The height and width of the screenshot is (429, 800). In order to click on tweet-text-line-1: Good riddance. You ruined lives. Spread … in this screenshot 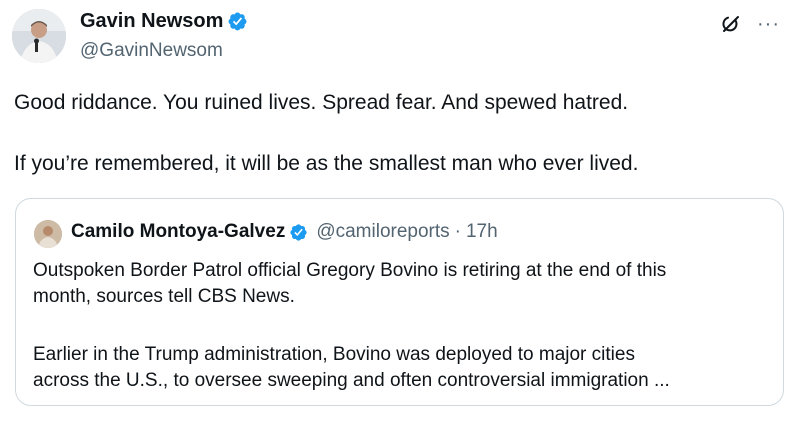, I will do `click(321, 102)`.